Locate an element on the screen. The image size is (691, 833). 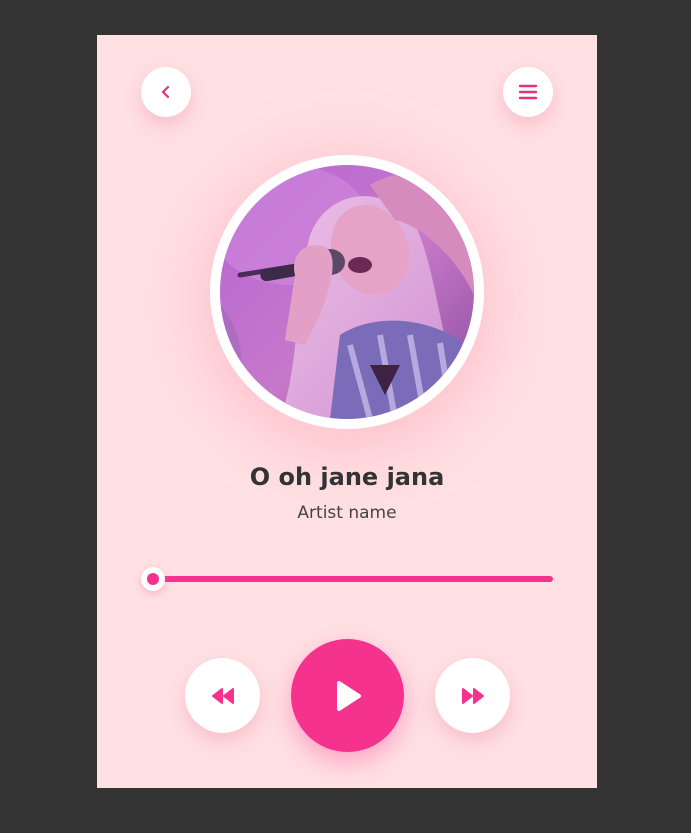
rewind-icon is located at coordinates (222, 695).